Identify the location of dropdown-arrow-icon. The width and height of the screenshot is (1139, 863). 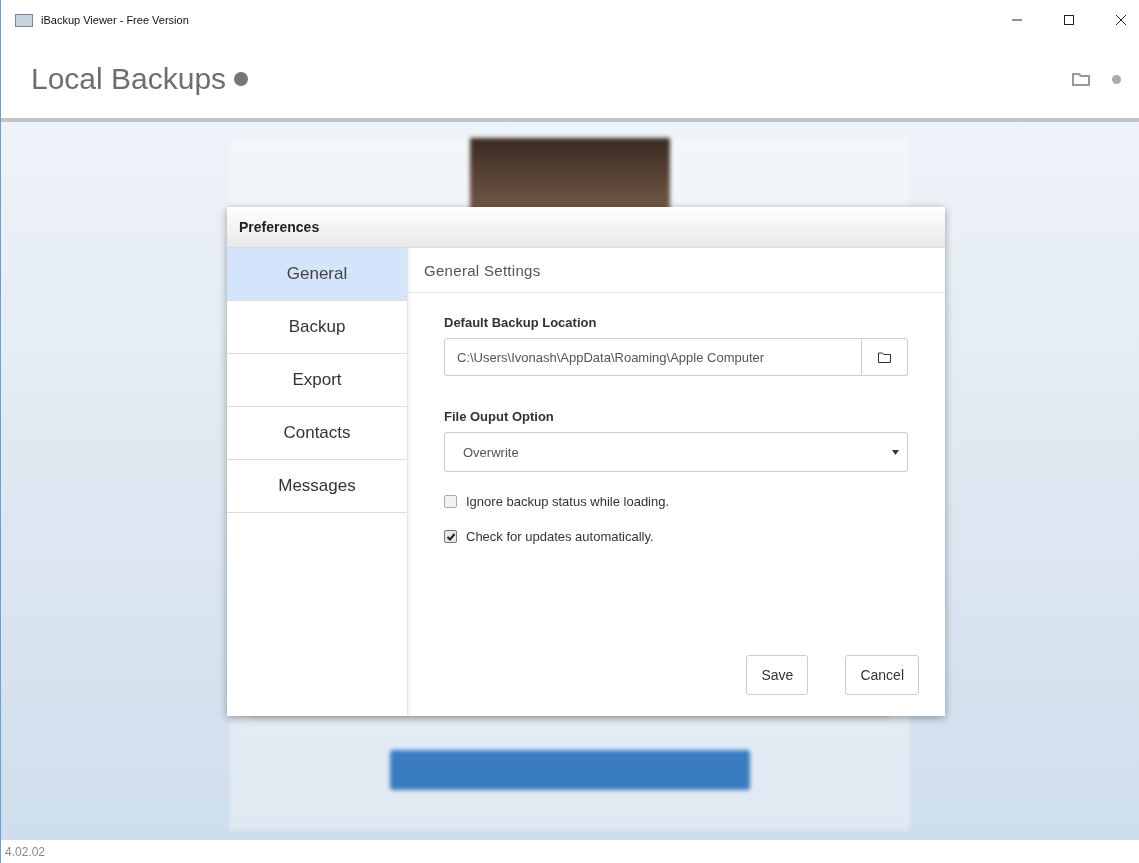
(895, 452).